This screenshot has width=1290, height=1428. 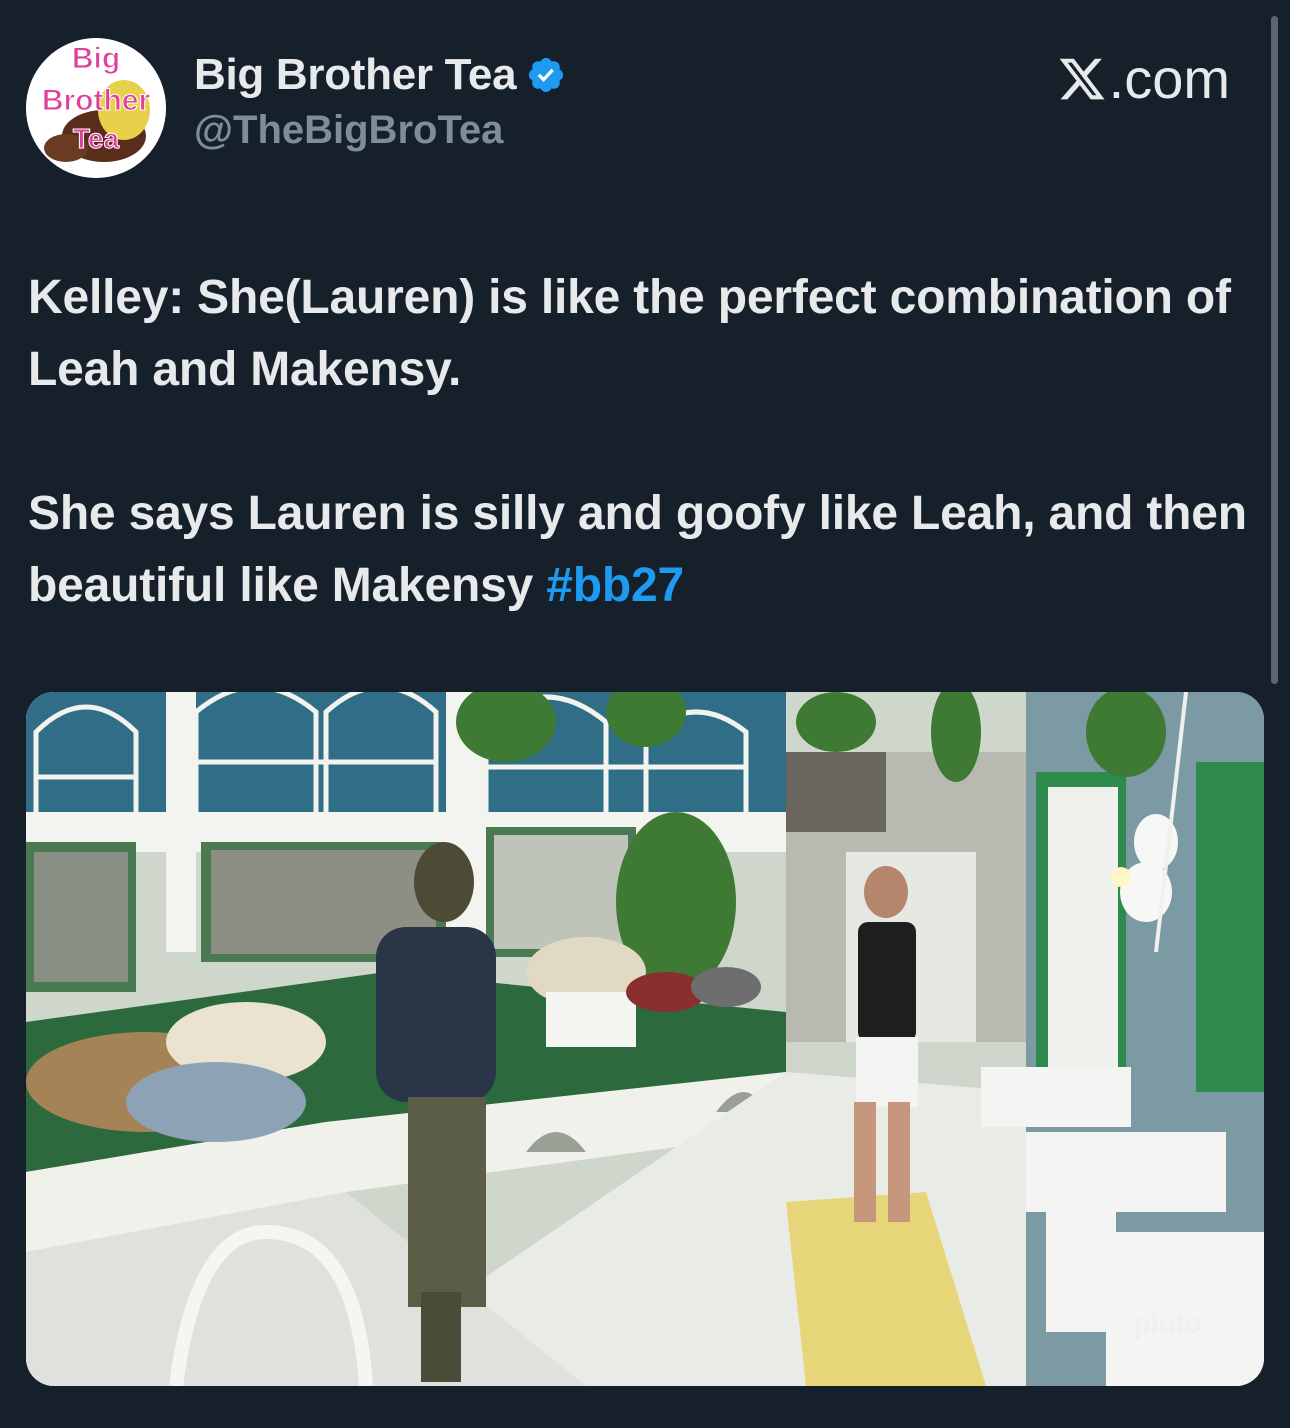 What do you see at coordinates (355, 75) in the screenshot?
I see `author-display-name: Big Brother Tea` at bounding box center [355, 75].